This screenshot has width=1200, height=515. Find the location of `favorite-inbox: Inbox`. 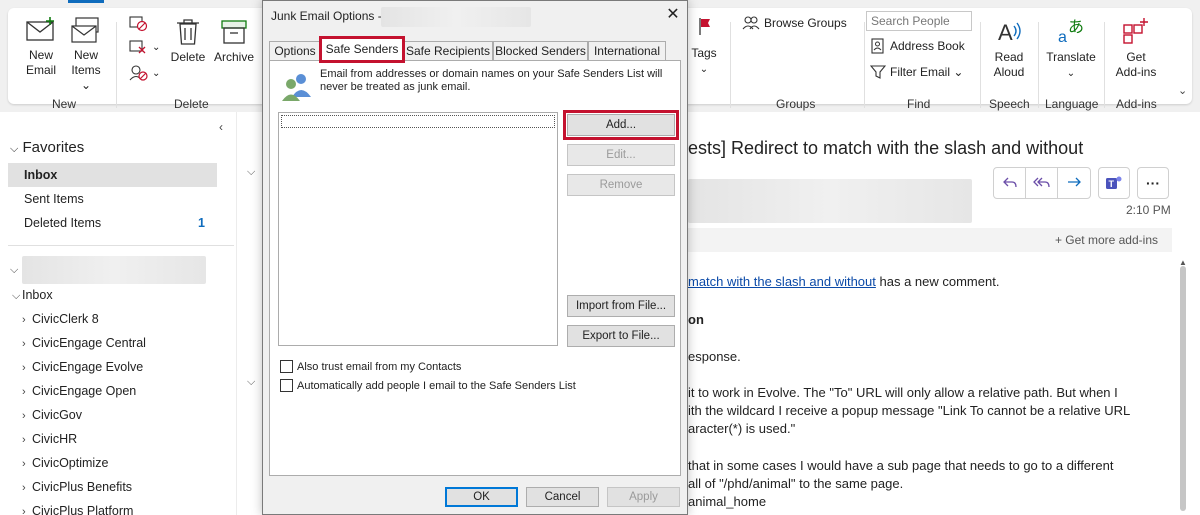

favorite-inbox: Inbox is located at coordinates (112, 175).